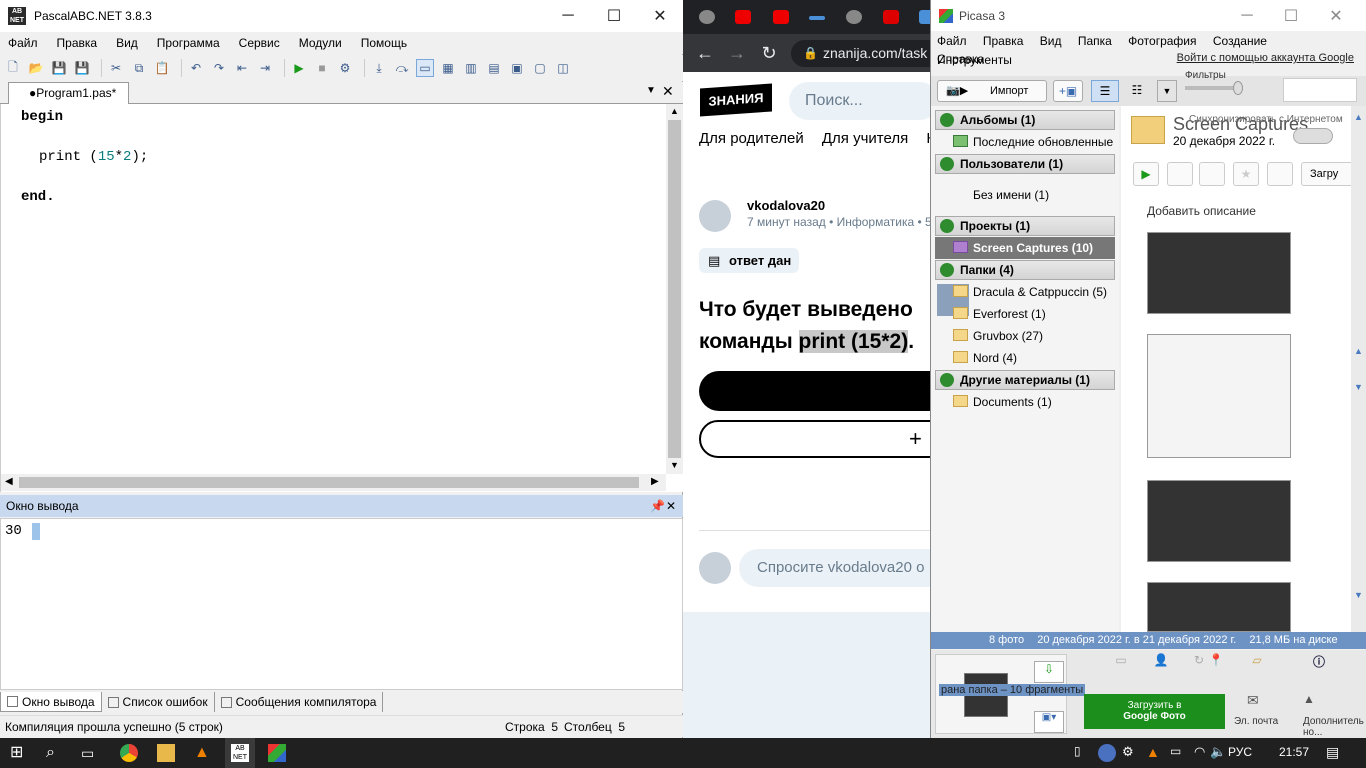  What do you see at coordinates (448, 68) in the screenshot?
I see `format-icon: ▦` at bounding box center [448, 68].